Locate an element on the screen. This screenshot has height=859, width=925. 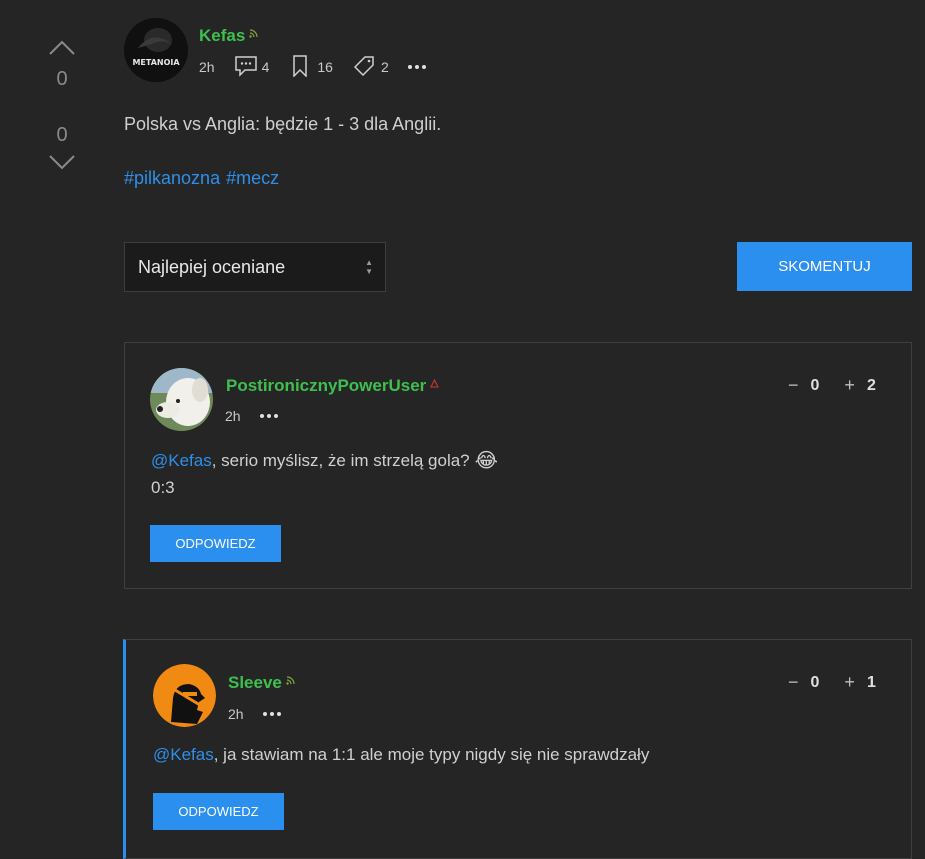
post-time: 2h is located at coordinates (207, 67).